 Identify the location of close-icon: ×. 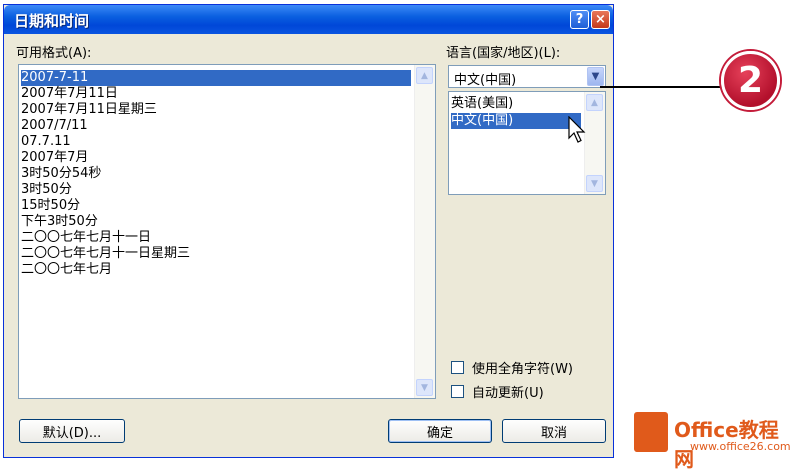
(600, 19).